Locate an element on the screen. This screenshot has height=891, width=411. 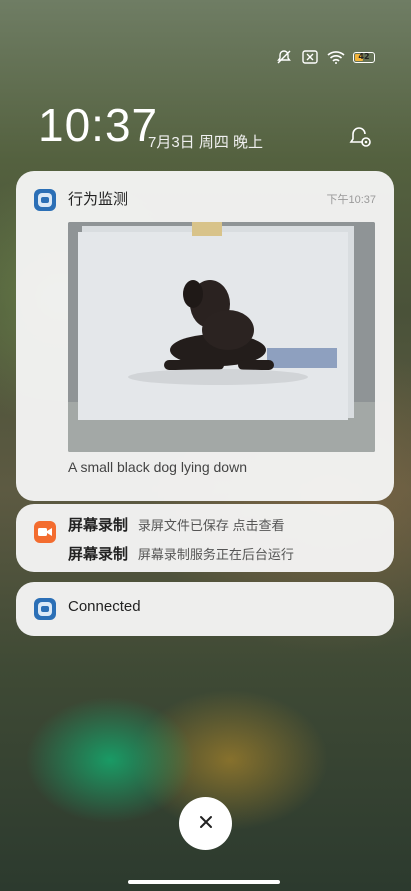
wifi-icon is located at coordinates (336, 57).